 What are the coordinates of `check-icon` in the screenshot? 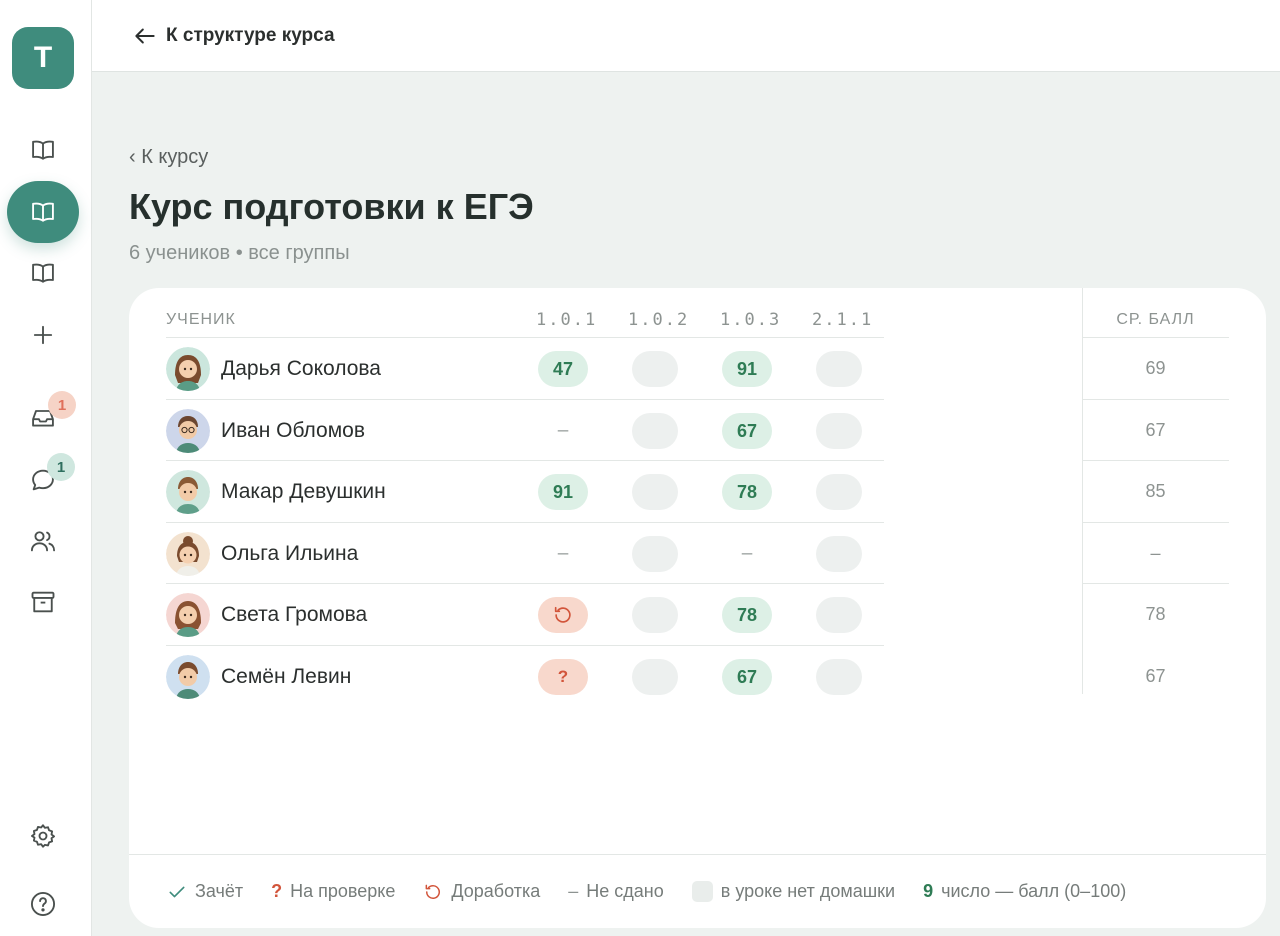 It's located at (177, 891).